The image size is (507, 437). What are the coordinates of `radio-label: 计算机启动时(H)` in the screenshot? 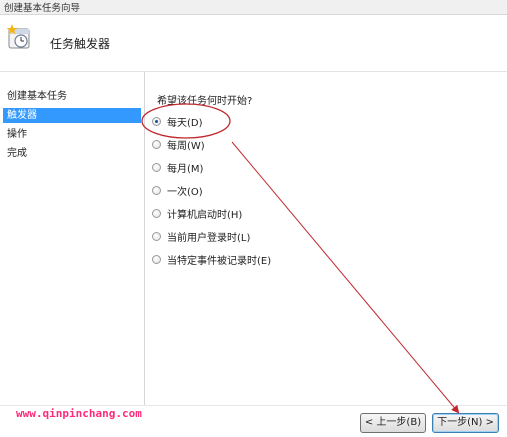 It's located at (204, 213).